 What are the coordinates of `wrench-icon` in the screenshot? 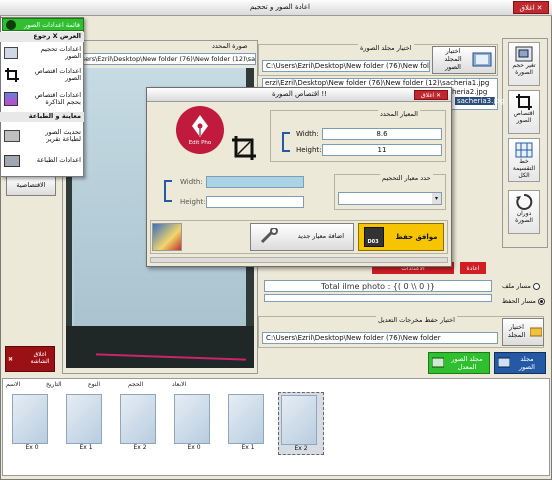 It's located at (270, 236).